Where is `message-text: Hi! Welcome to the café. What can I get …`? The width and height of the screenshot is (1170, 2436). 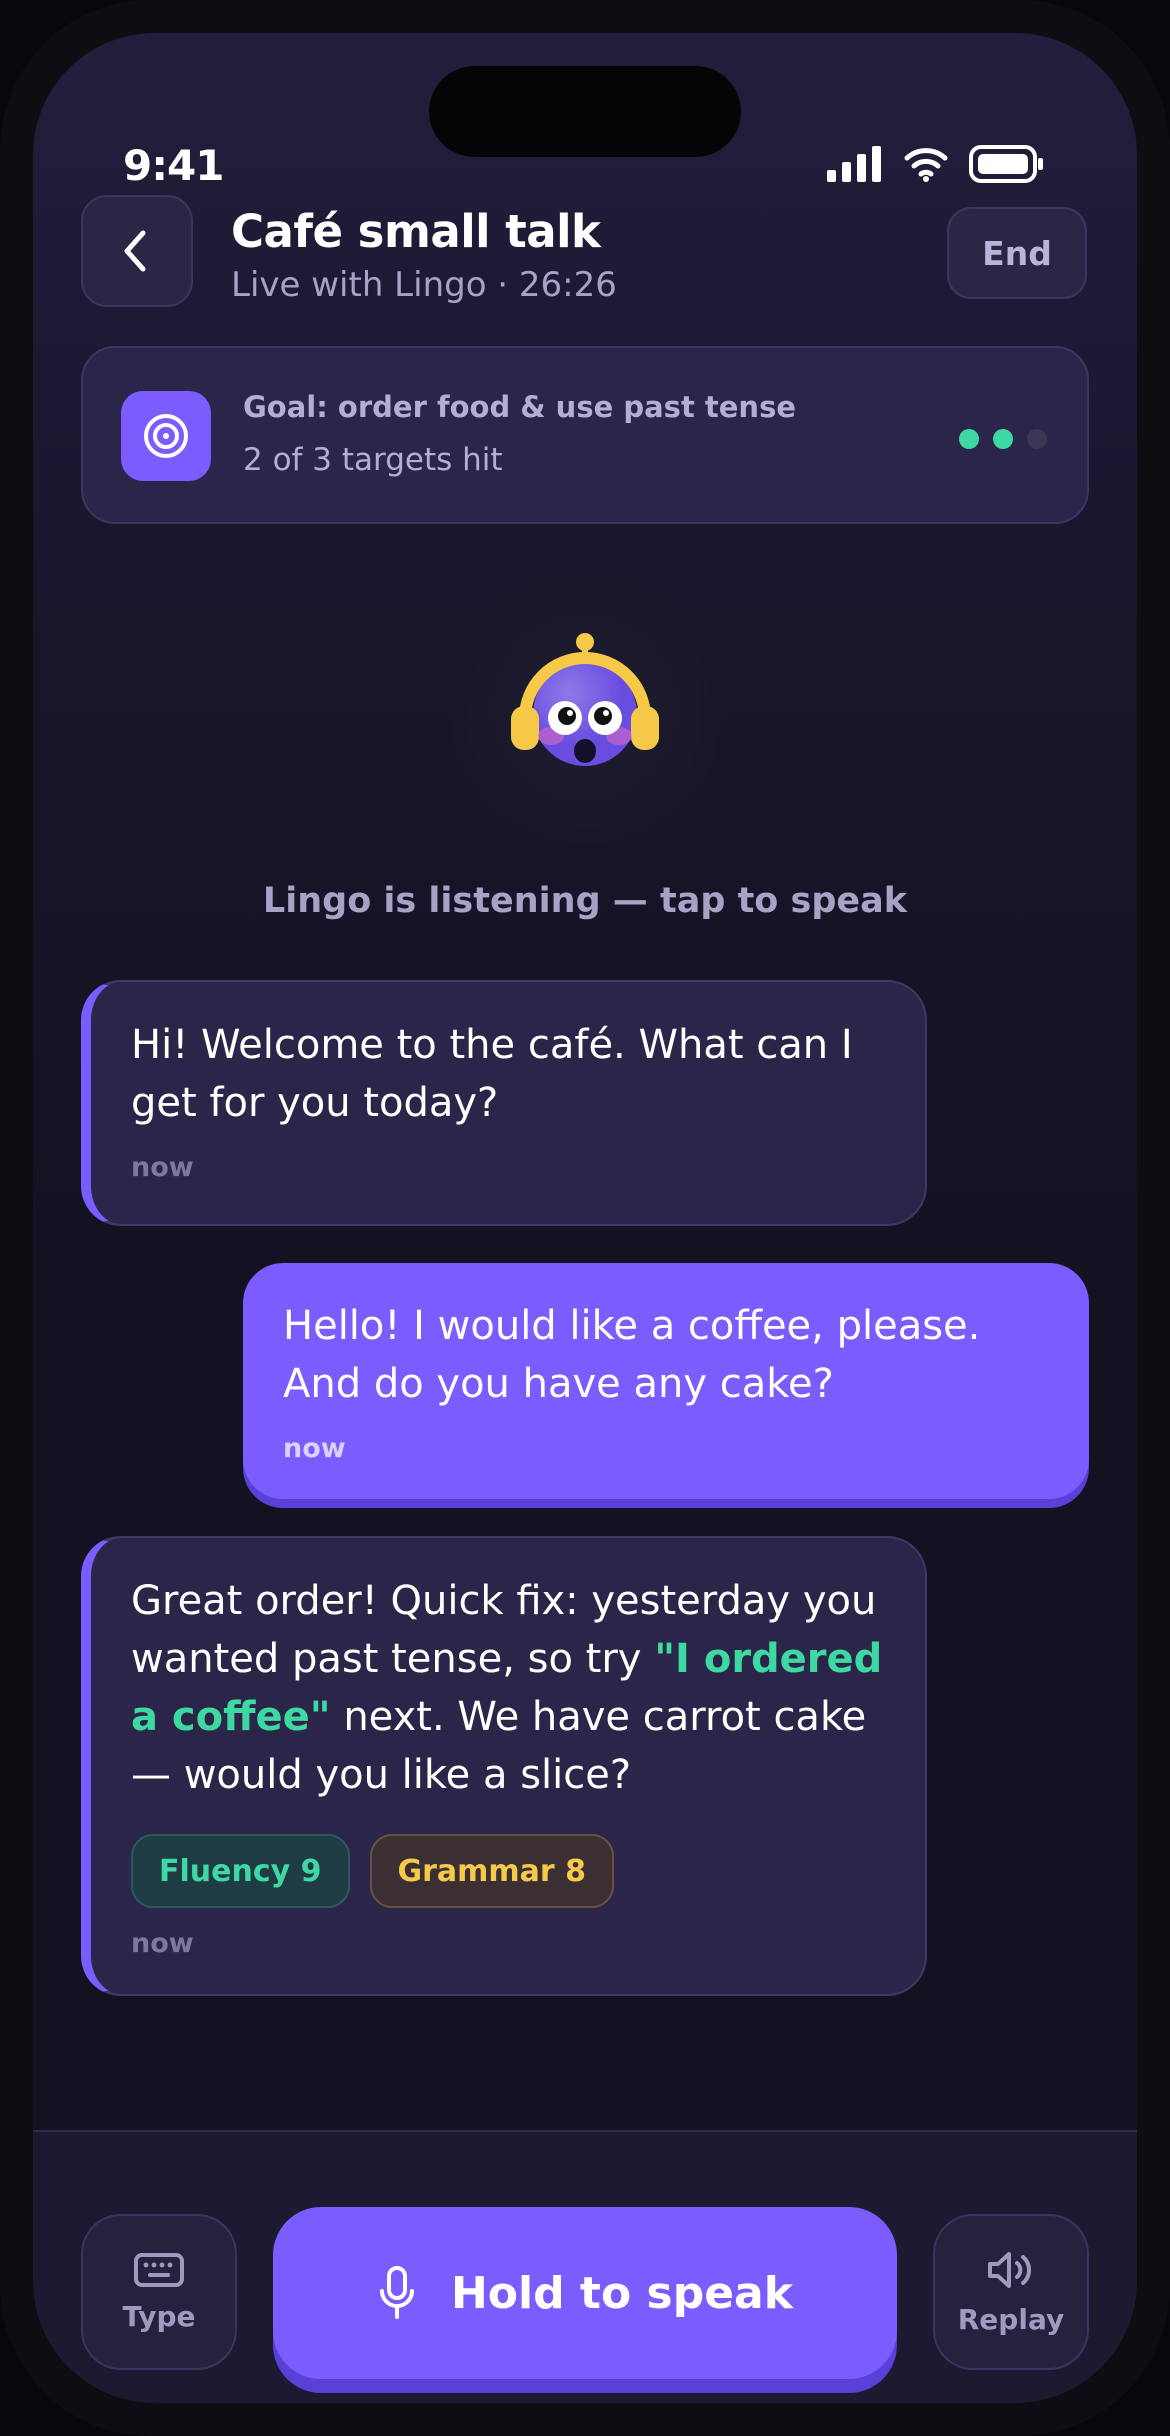
message-text: Hi! Welcome to the café. What can I get … is located at coordinates (492, 1074).